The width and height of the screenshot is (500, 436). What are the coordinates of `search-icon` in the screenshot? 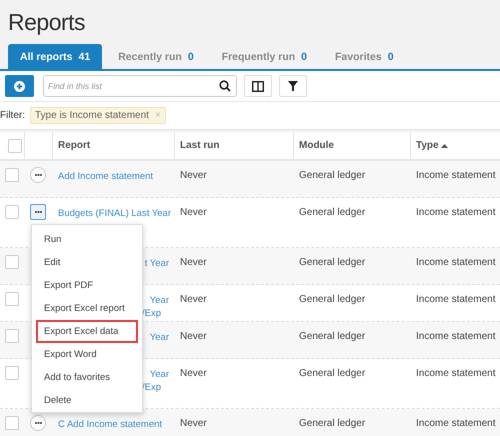 It's located at (225, 86).